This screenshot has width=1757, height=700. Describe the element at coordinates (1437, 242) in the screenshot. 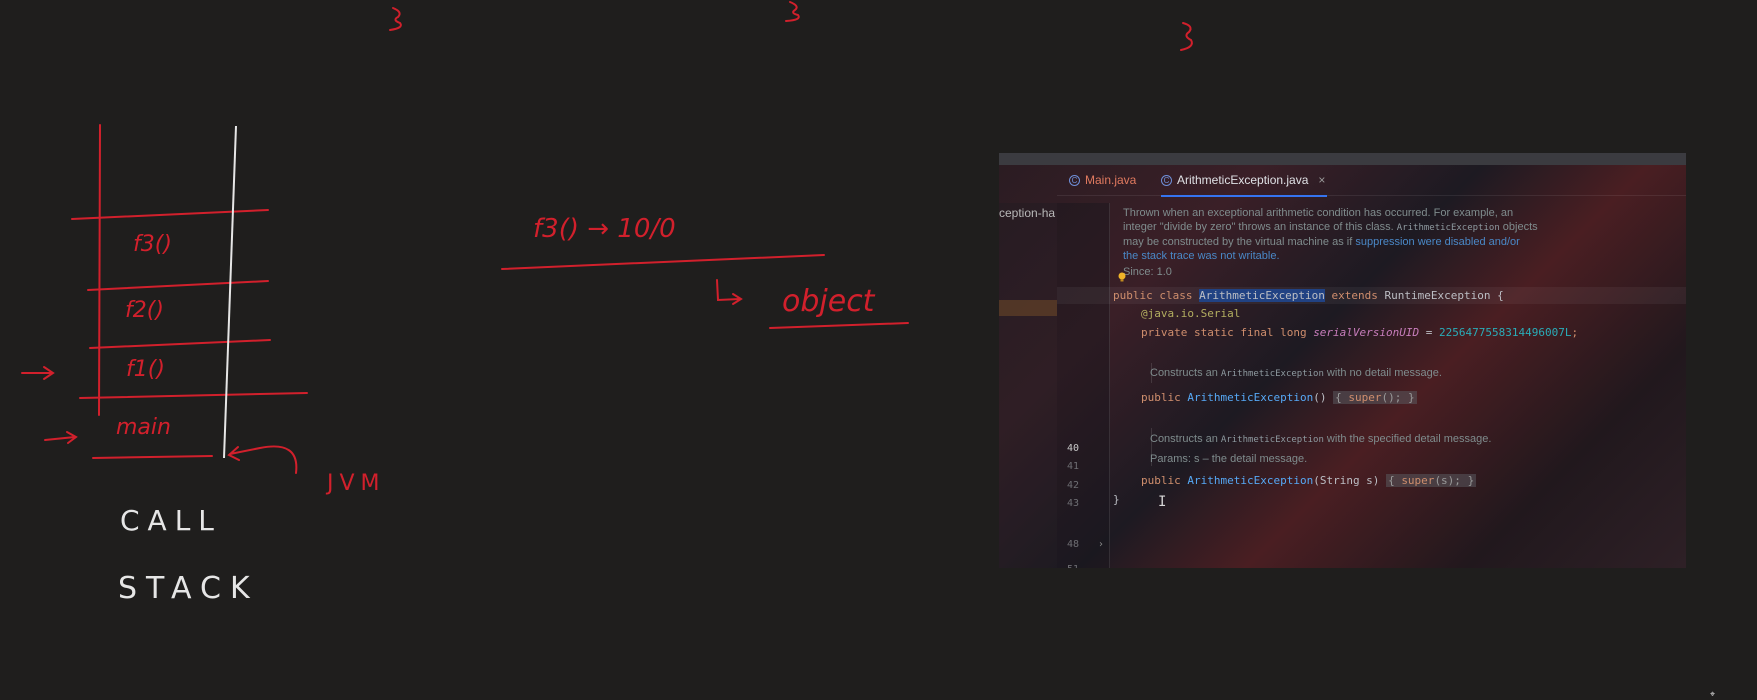

I see `doc-link: suppression were disabled and/or` at that location.